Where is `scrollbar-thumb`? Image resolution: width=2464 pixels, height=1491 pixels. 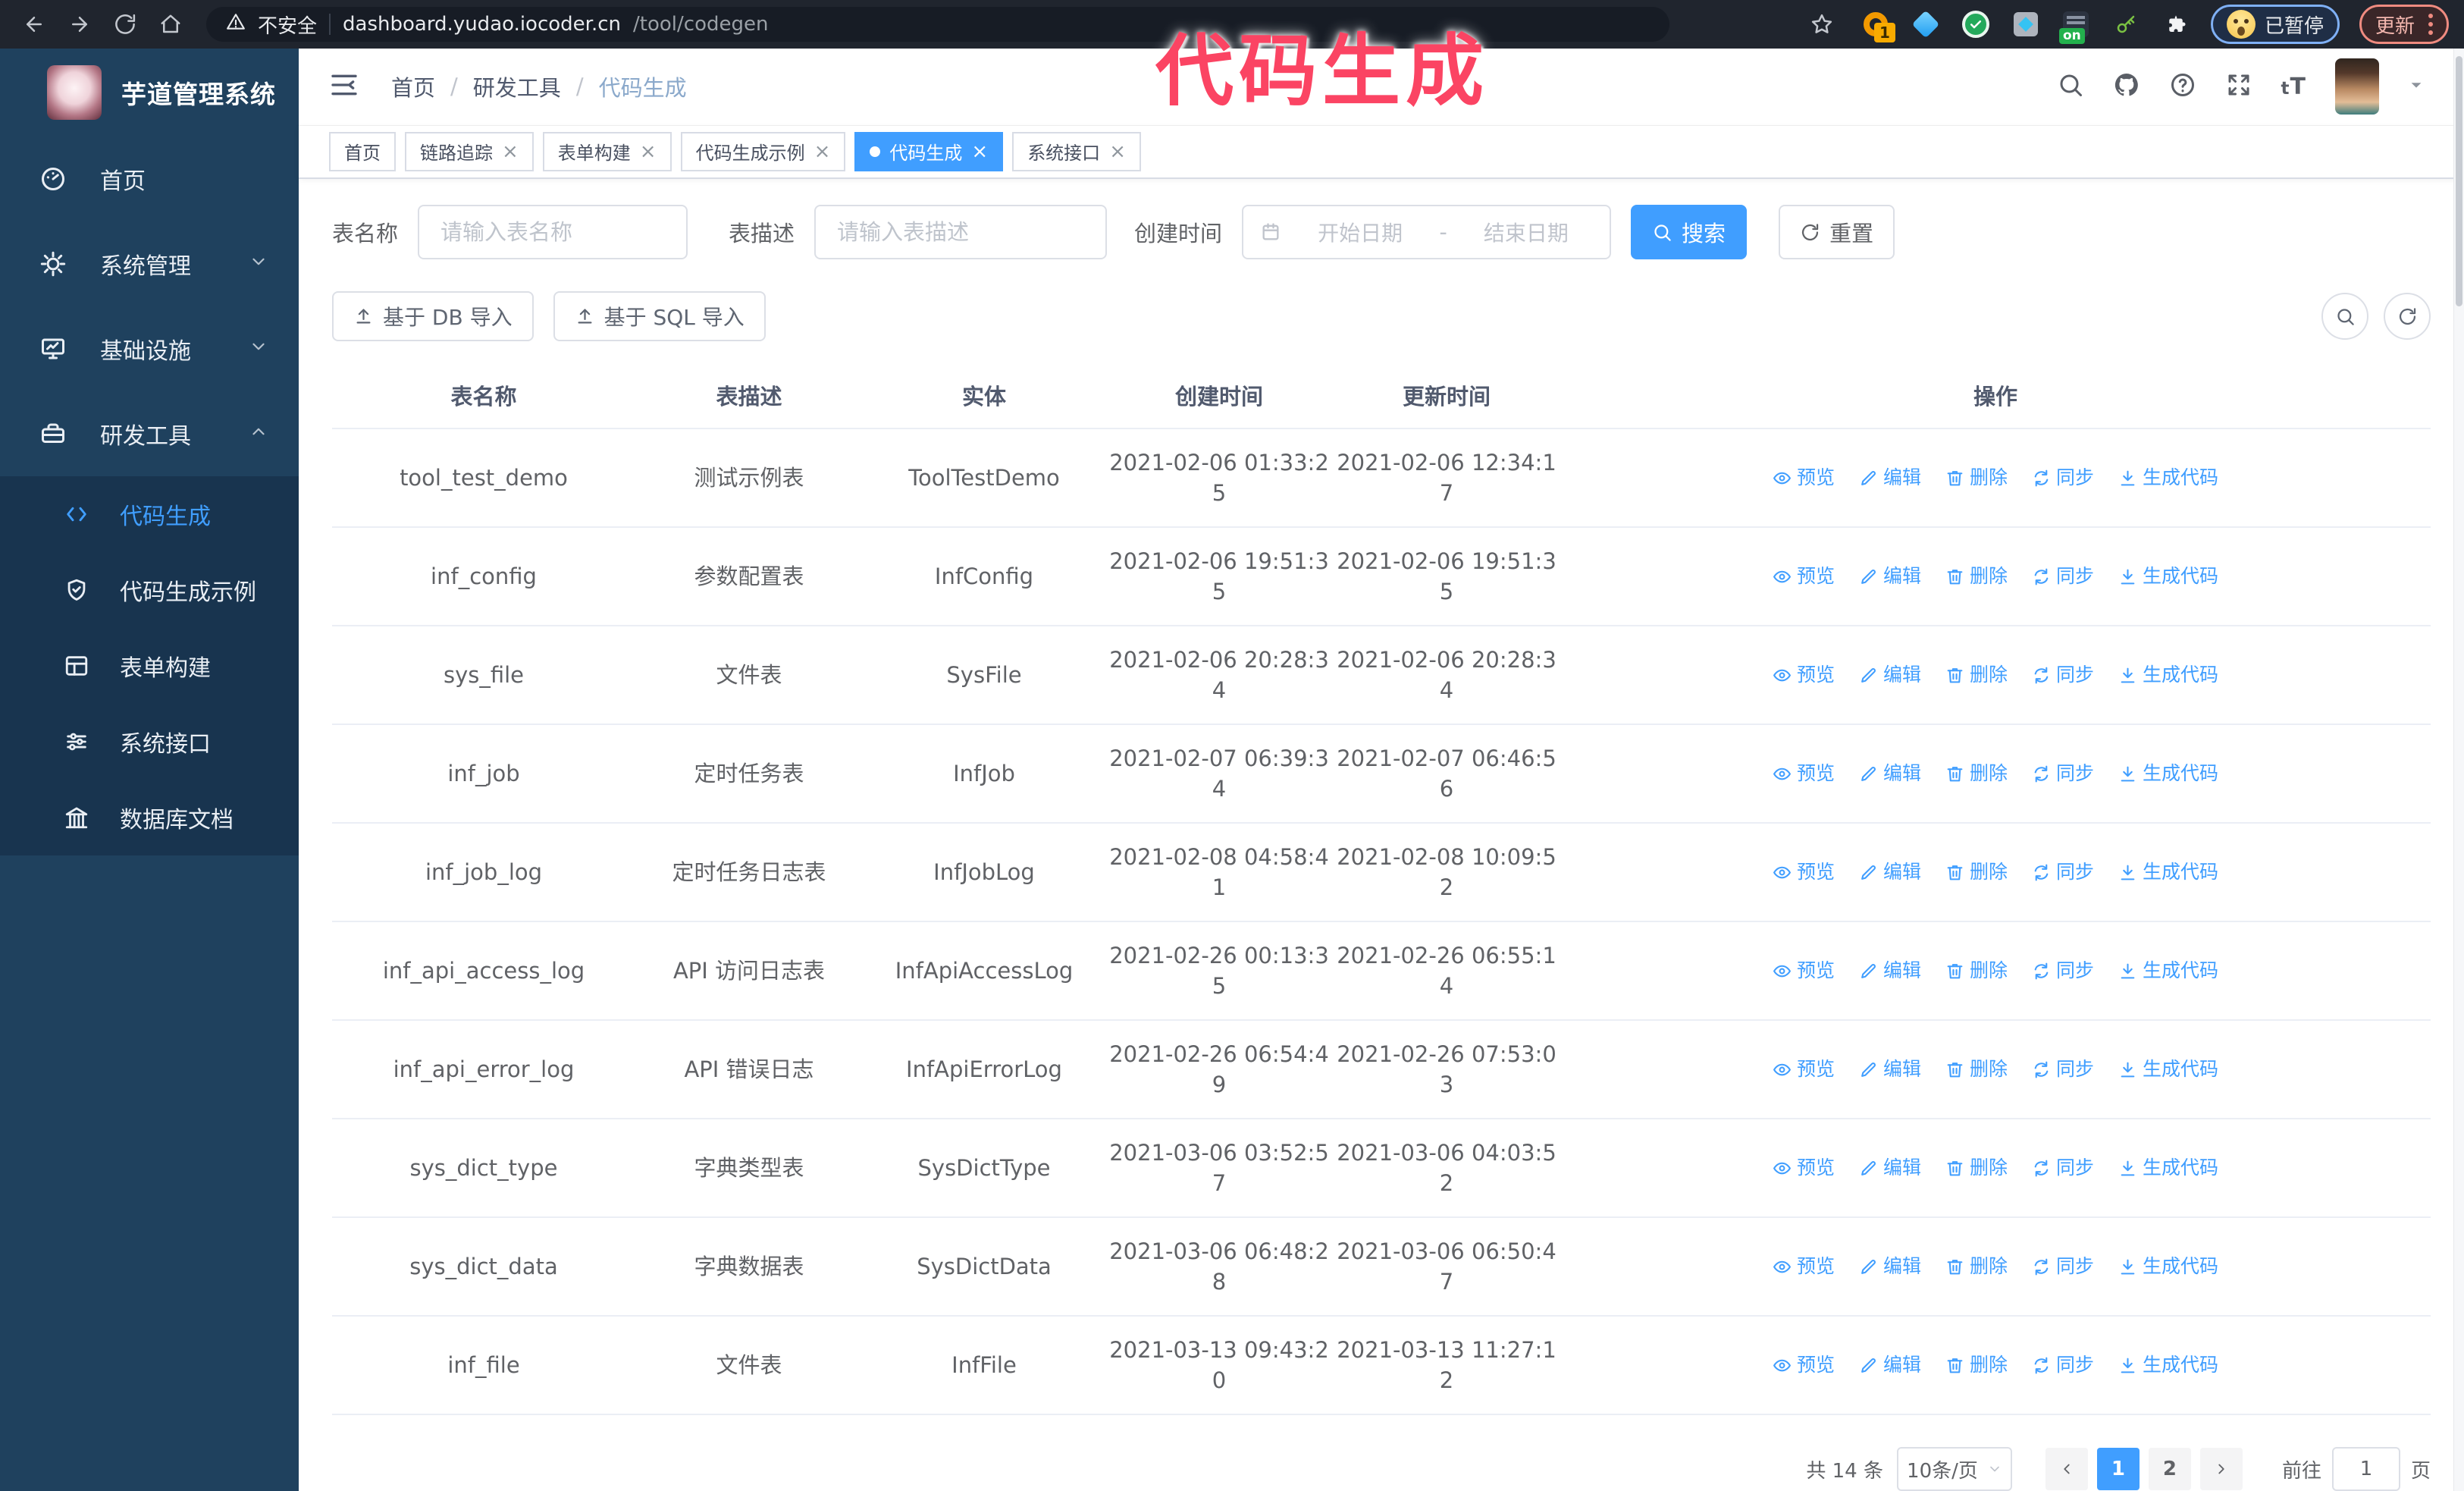 scrollbar-thumb is located at coordinates (2459, 181).